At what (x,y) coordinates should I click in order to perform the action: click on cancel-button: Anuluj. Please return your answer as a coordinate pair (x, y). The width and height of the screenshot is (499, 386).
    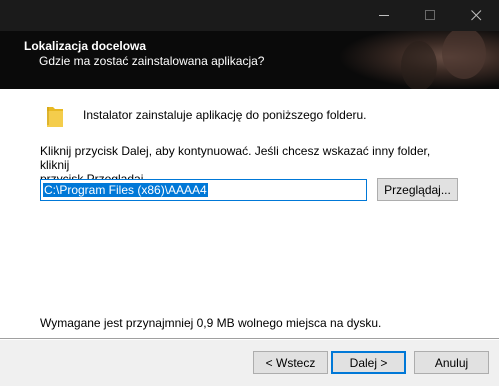
    Looking at the image, I should click on (451, 362).